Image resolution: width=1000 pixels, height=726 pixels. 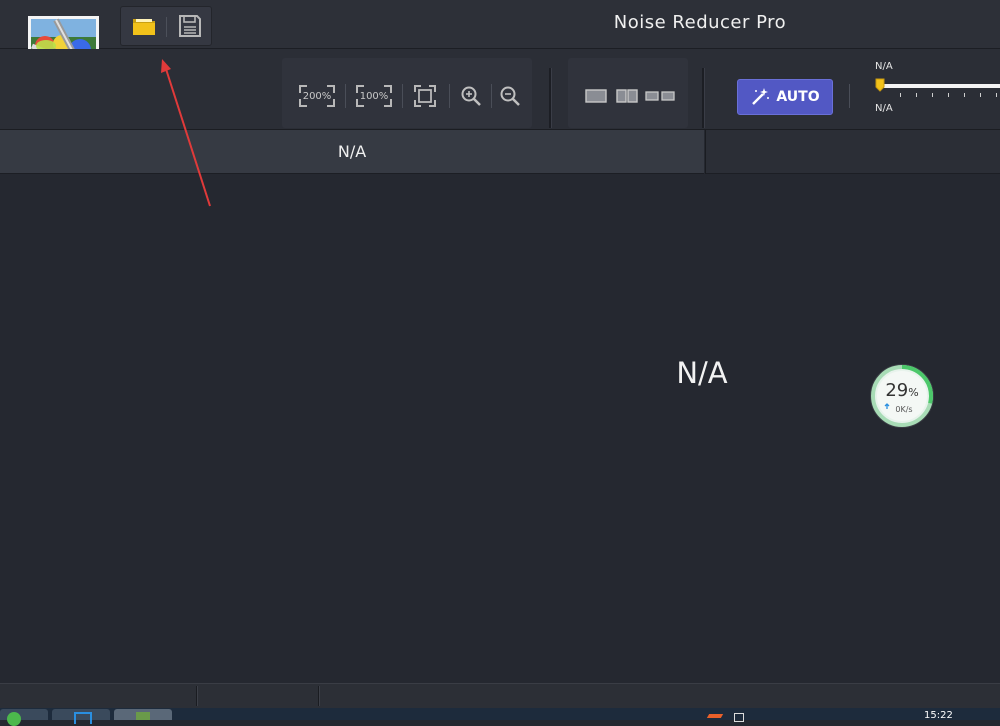 I want to click on explorer-icon, so click(x=83, y=718).